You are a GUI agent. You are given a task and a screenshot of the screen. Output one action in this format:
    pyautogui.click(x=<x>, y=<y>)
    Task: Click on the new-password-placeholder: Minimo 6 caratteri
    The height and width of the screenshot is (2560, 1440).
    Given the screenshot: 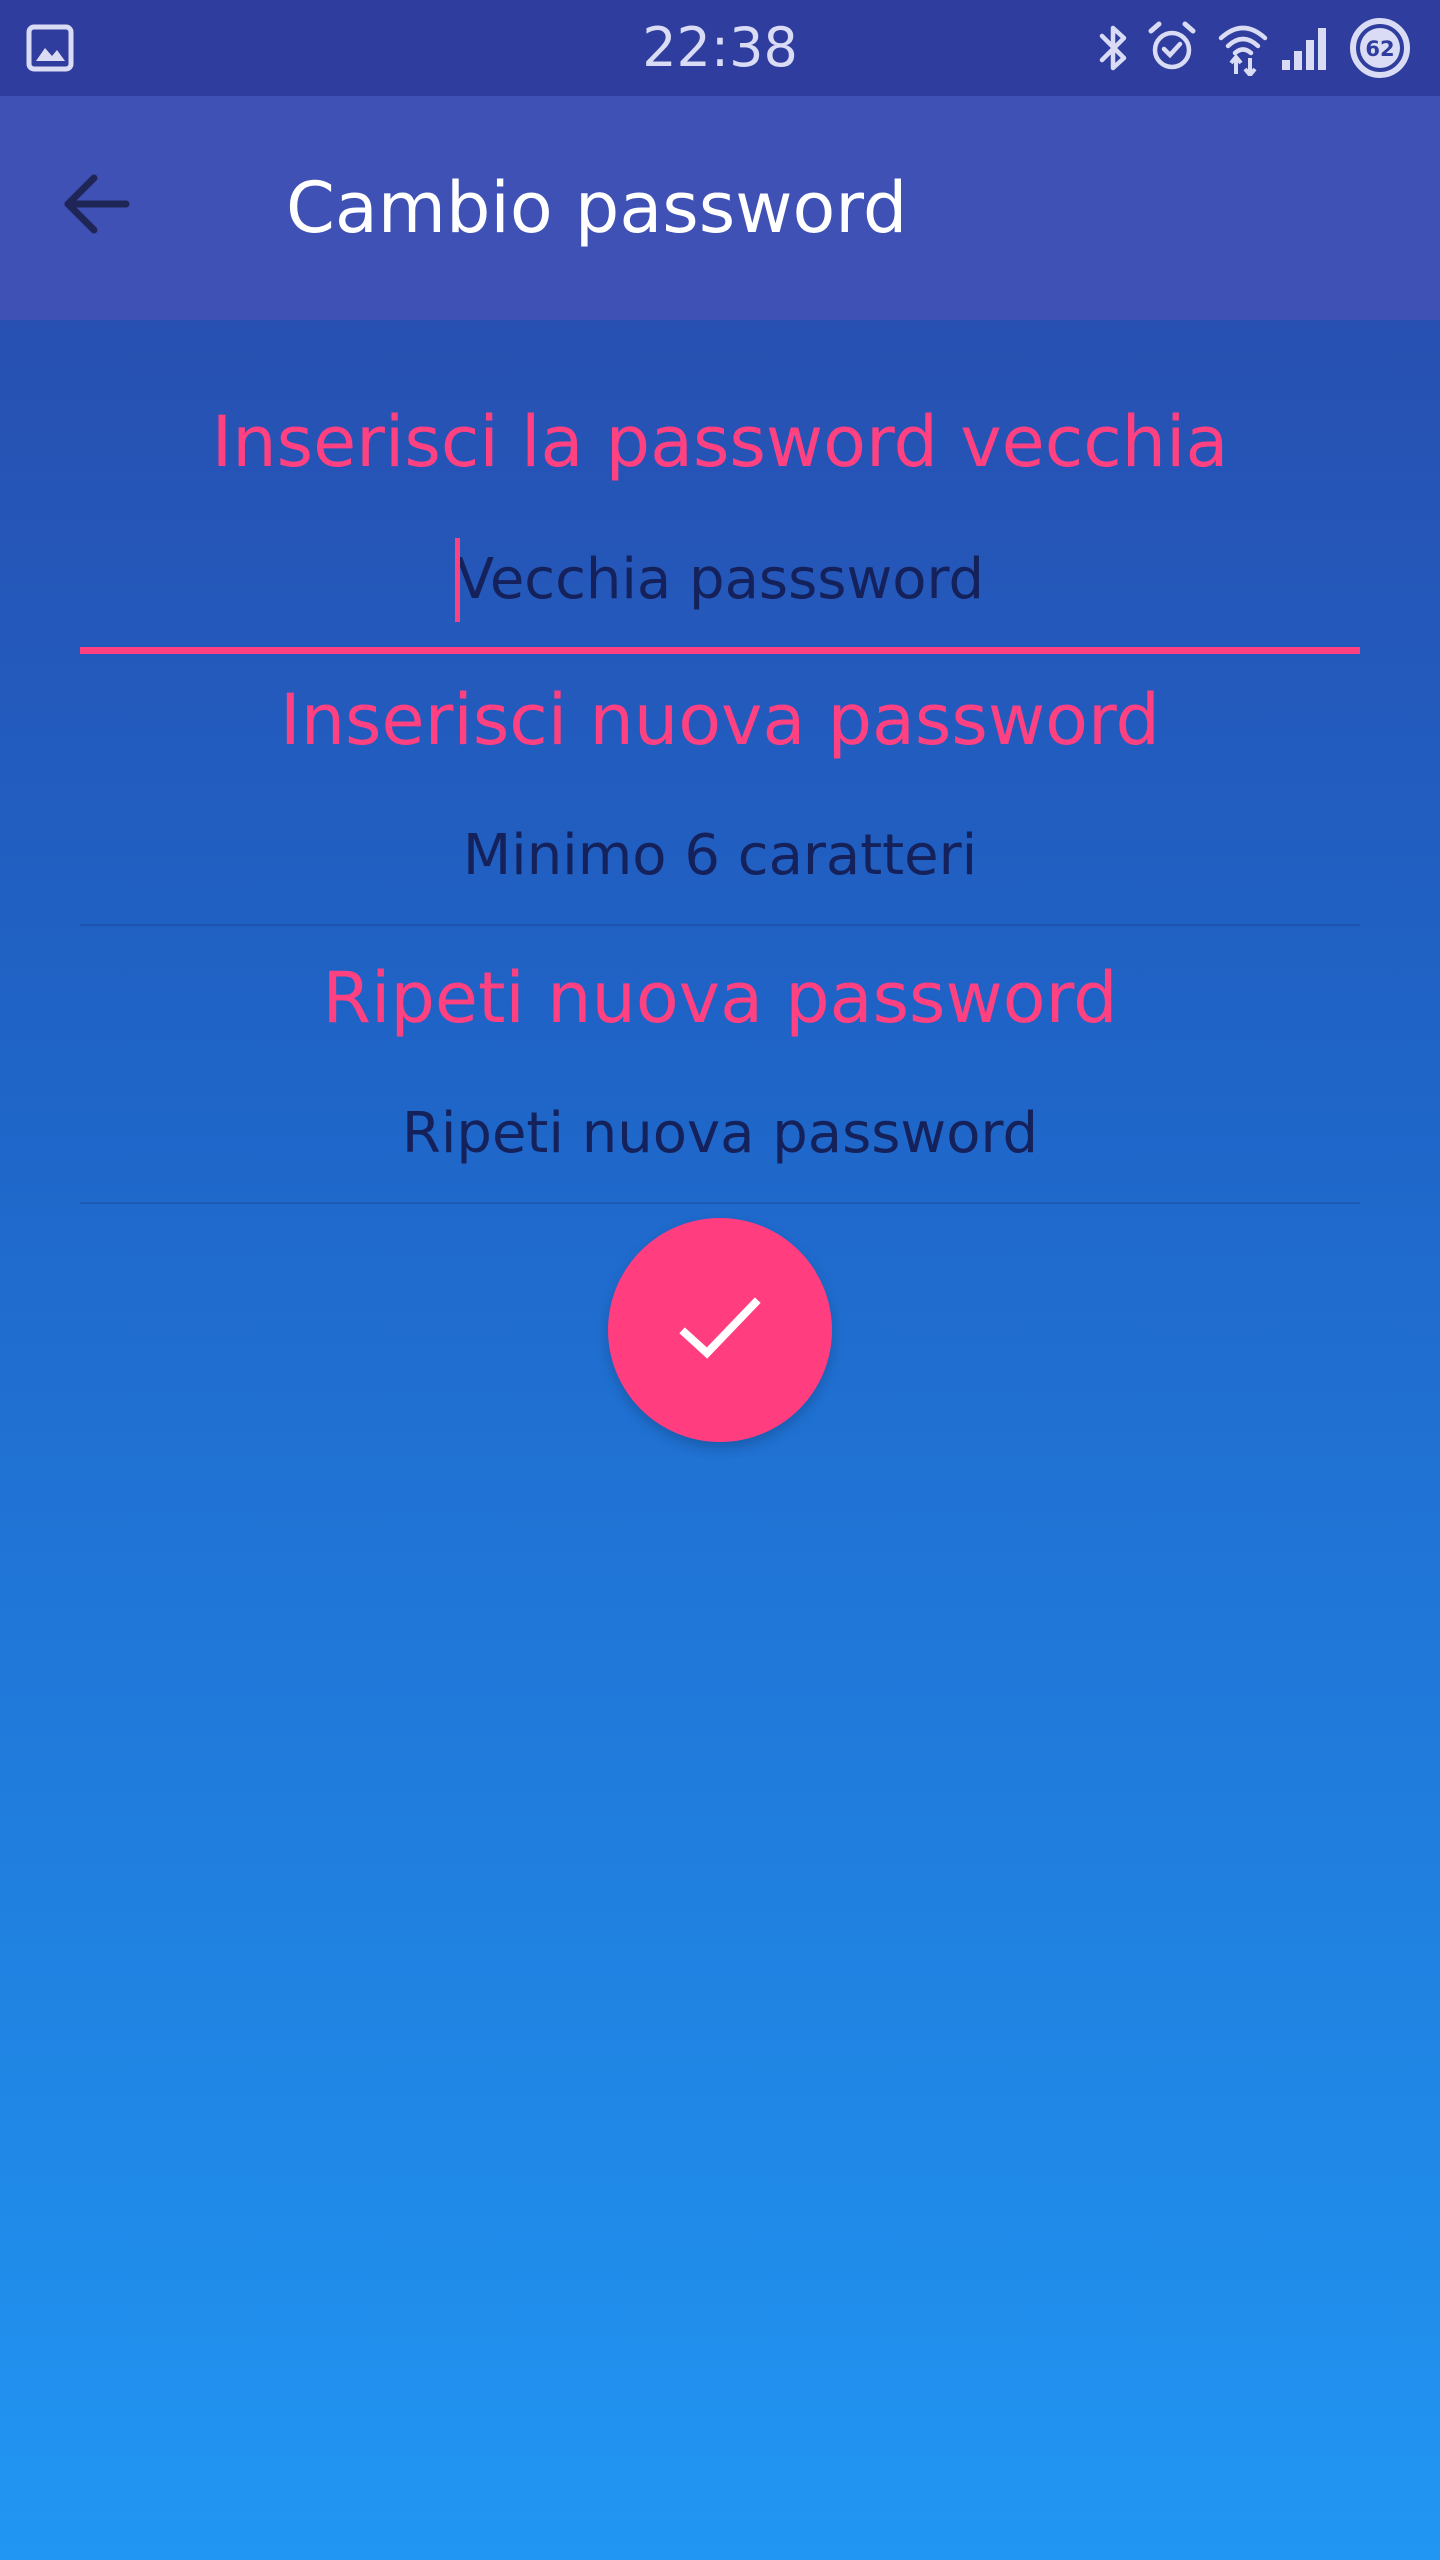 What is the action you would take?
    pyautogui.click(x=720, y=855)
    